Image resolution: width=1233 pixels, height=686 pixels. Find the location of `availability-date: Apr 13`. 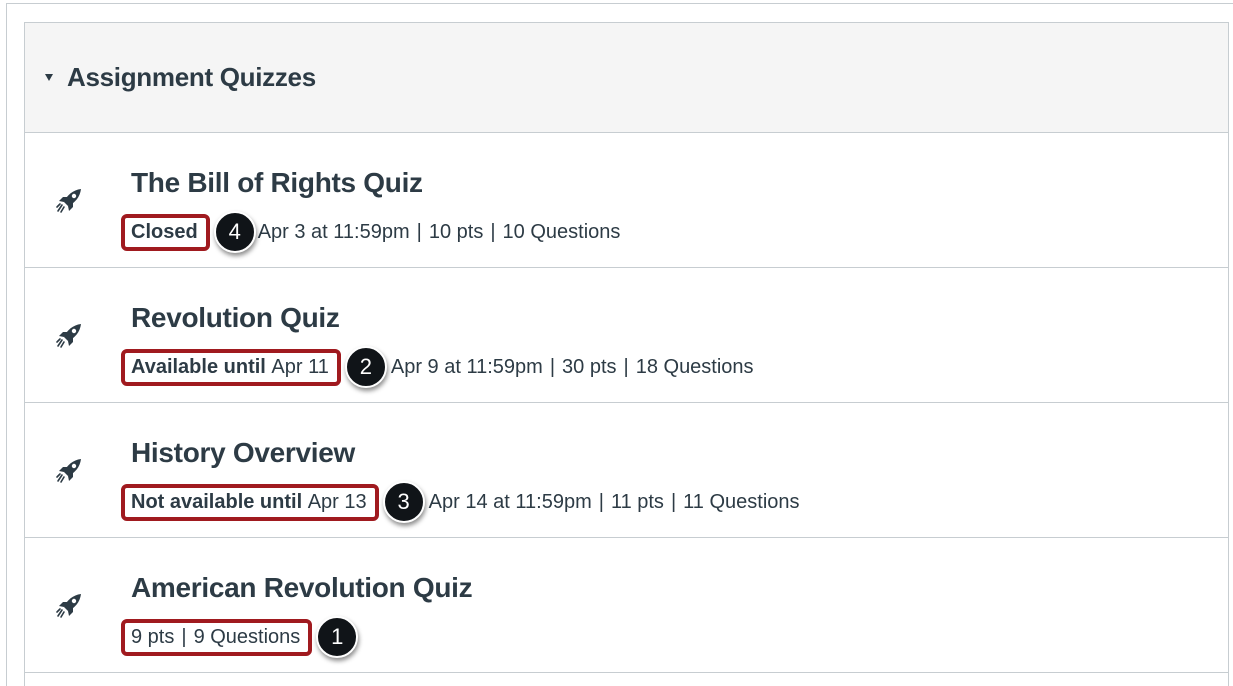

availability-date: Apr 13 is located at coordinates (337, 501).